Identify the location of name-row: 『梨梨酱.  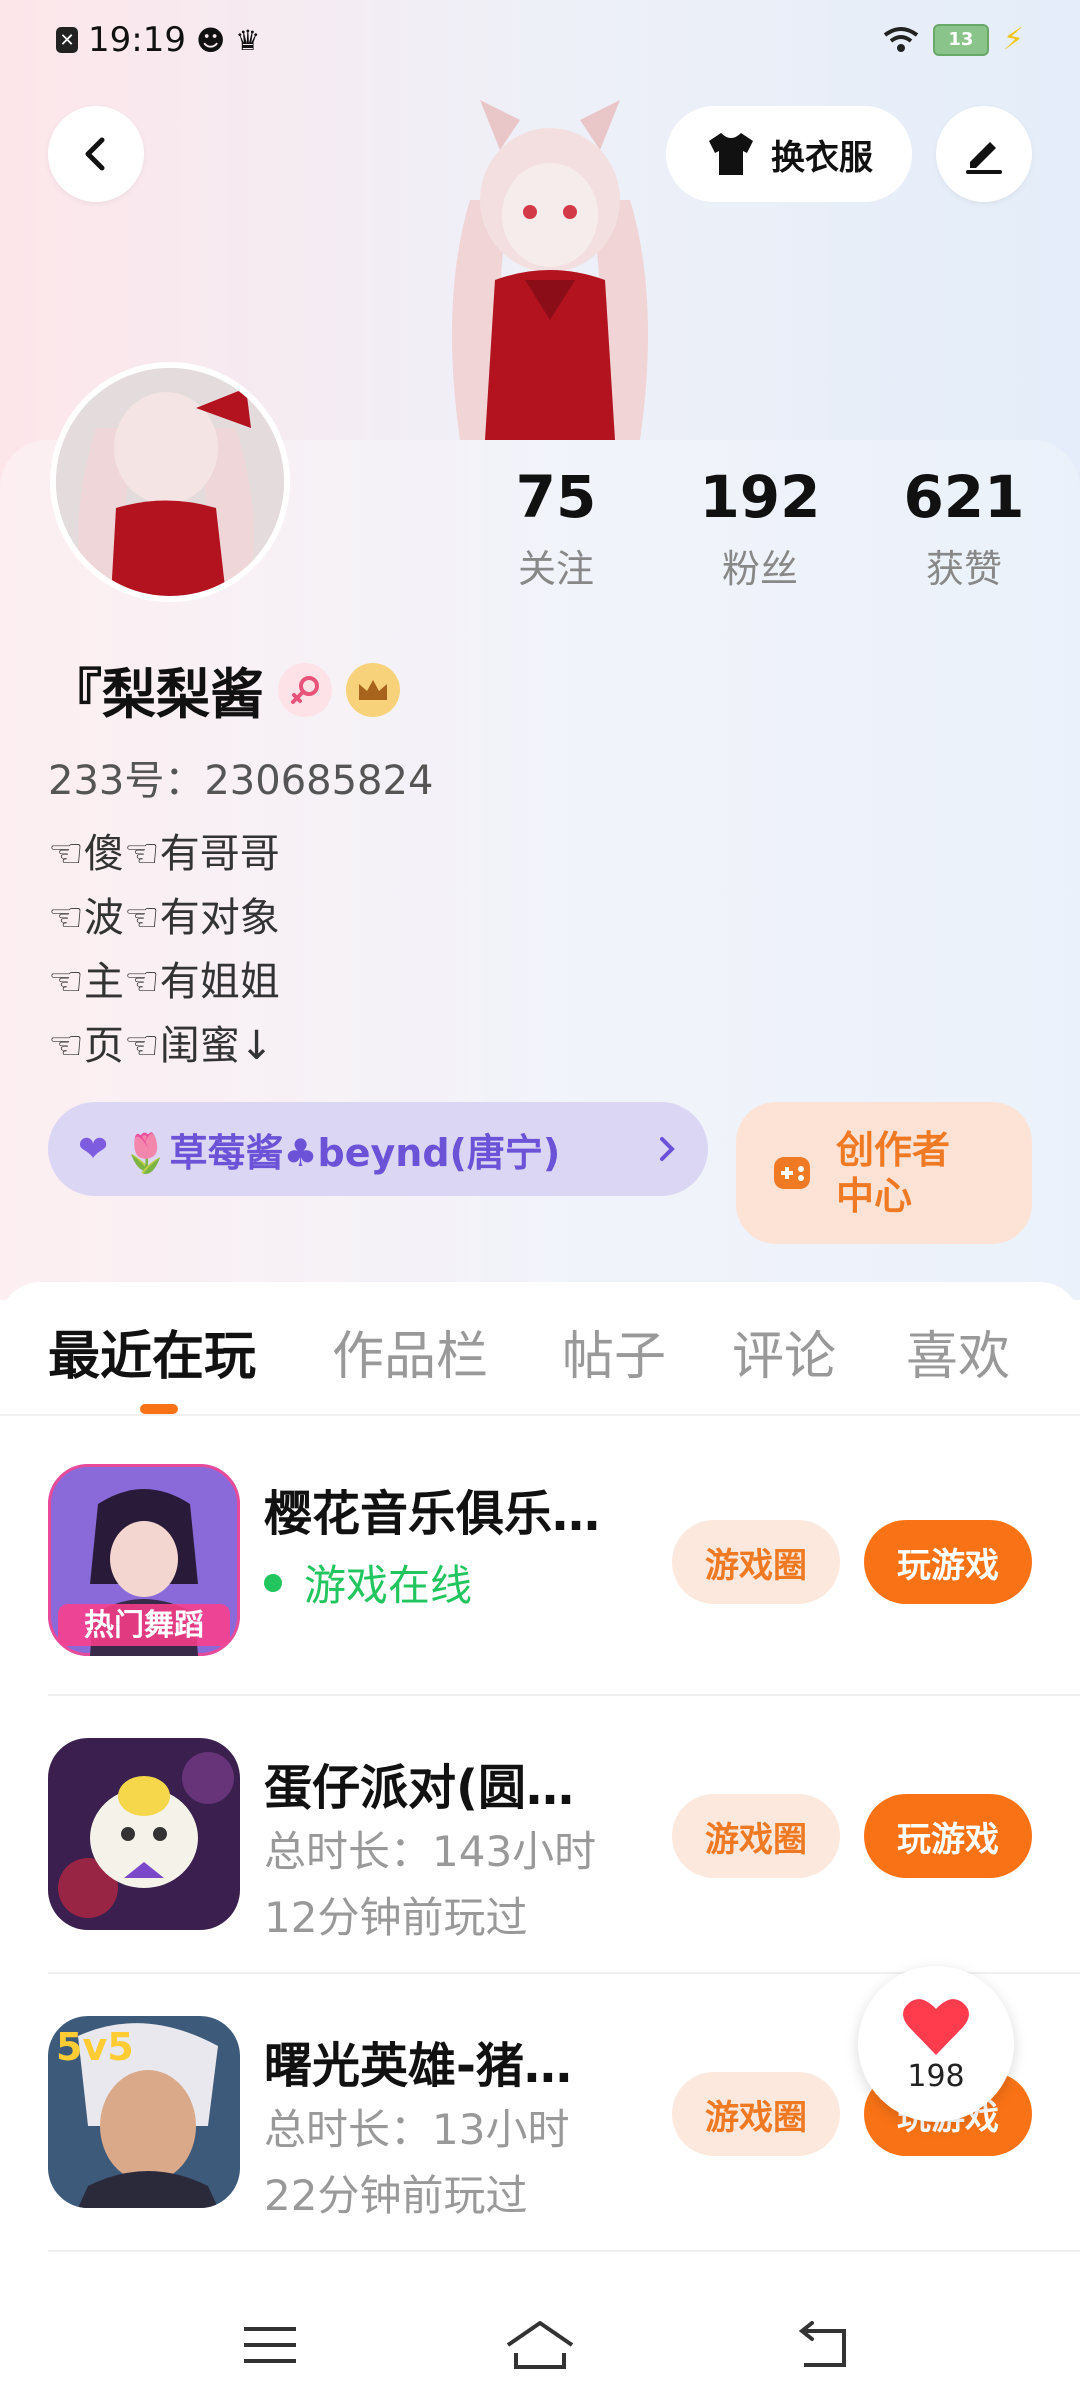
(224, 689).